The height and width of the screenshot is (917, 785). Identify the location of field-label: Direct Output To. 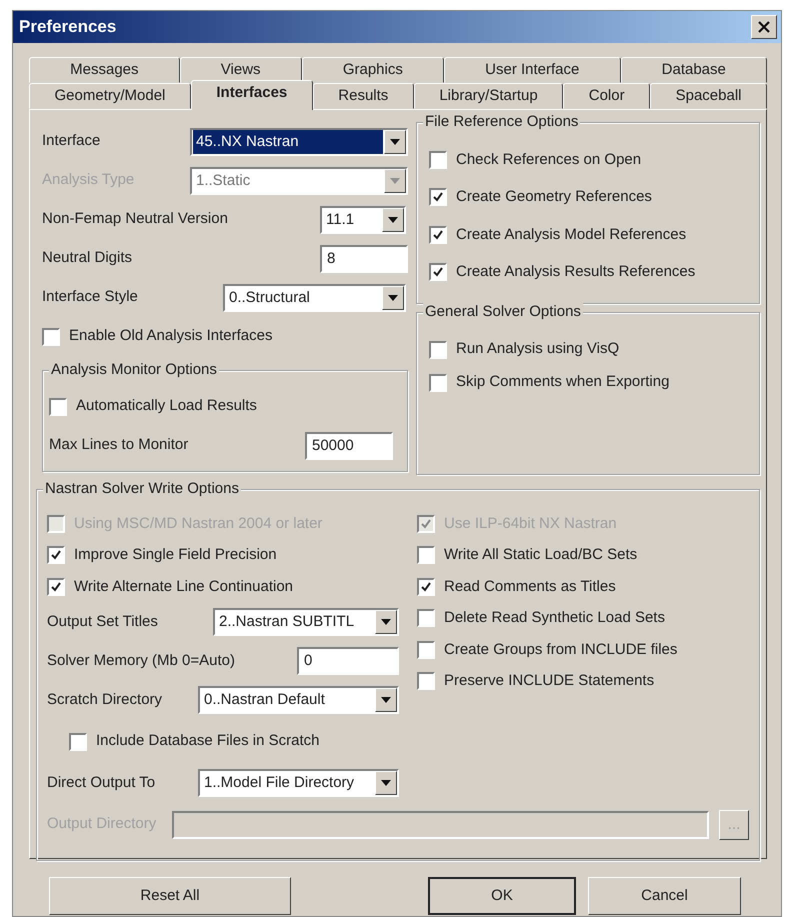
(101, 782).